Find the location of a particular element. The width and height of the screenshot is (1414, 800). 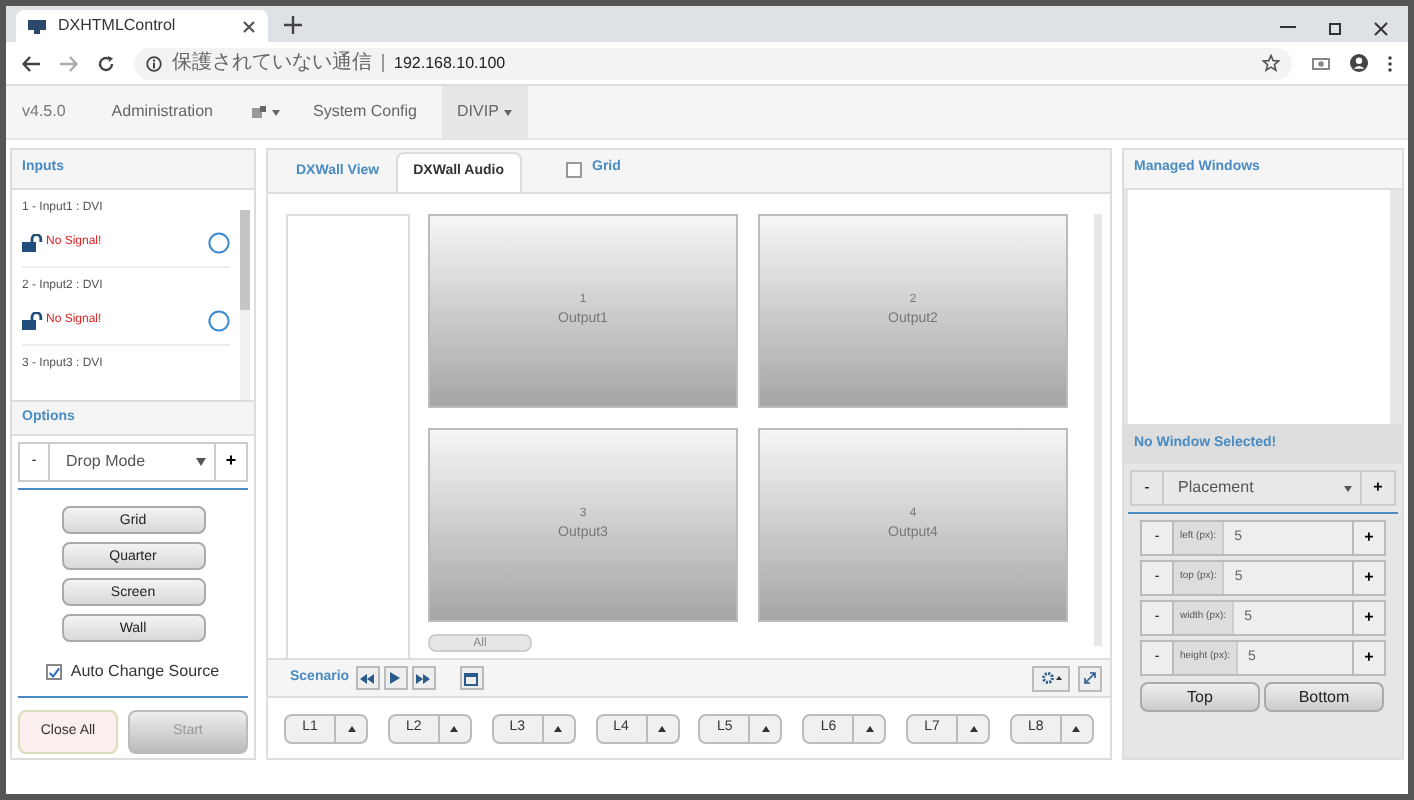

expand-button is located at coordinates (1090, 678).